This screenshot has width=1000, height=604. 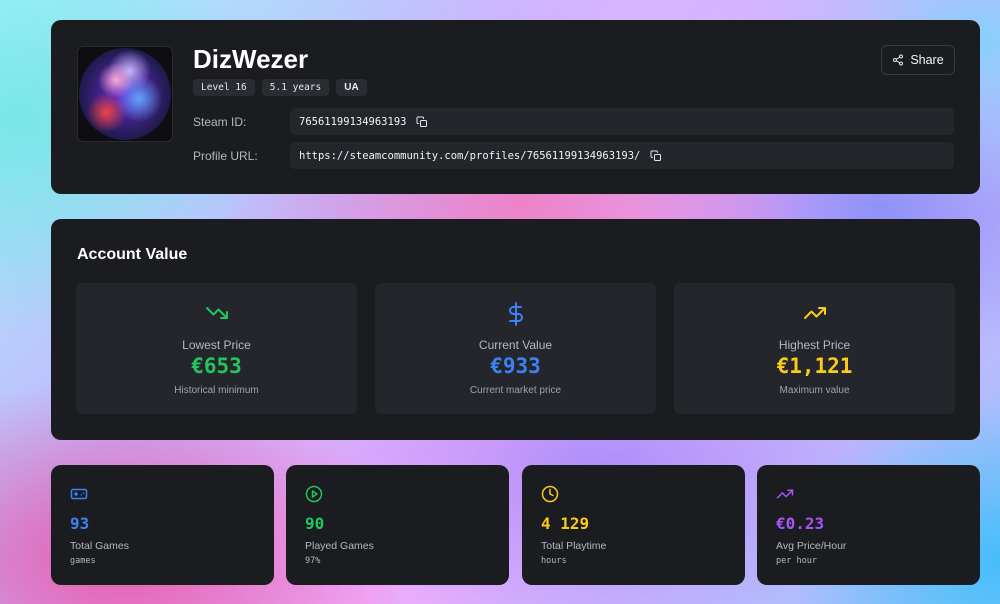 I want to click on stat-subtitle: hours, so click(x=554, y=561).